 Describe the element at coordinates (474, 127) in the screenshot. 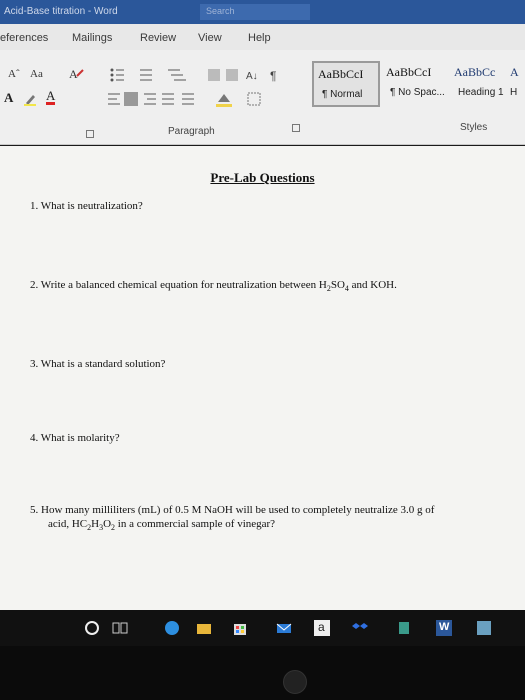

I see `styles-group-label: Styles` at that location.